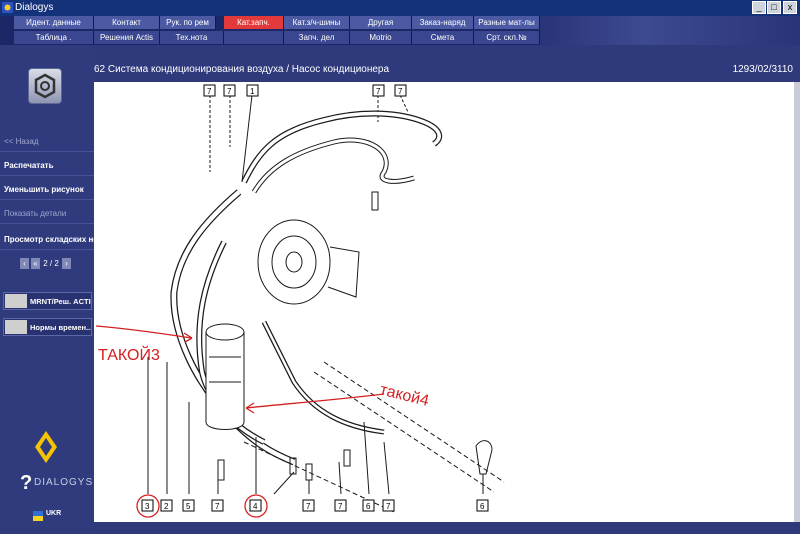  I want to click on app-icon, so click(7, 7).